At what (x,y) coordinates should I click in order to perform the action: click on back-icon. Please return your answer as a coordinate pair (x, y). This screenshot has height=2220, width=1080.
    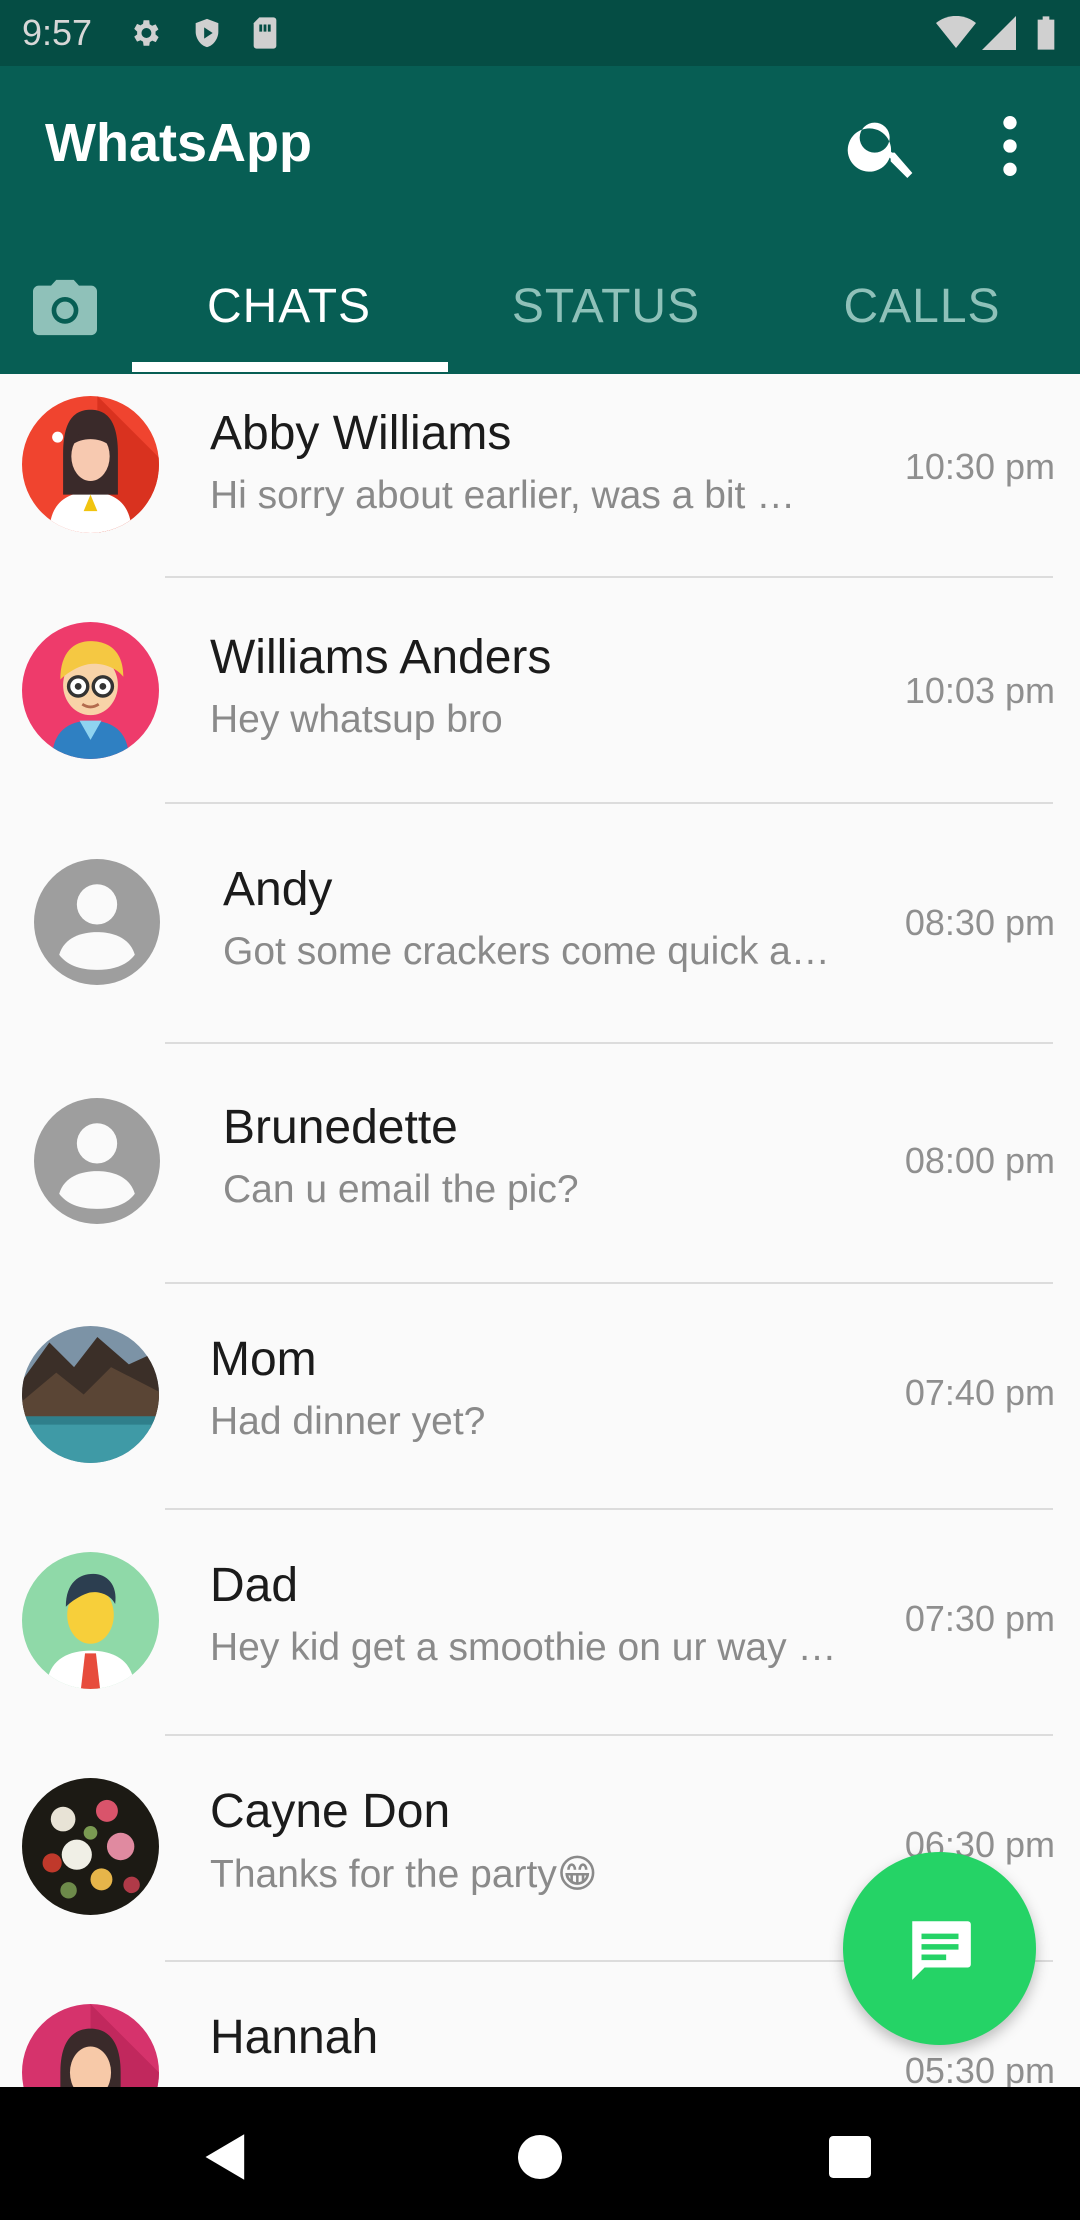
    Looking at the image, I should click on (225, 2157).